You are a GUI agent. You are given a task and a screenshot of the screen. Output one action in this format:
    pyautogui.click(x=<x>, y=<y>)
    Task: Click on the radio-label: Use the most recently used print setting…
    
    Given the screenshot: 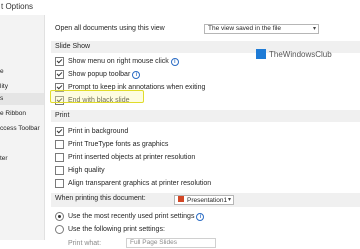 What is the action you would take?
    pyautogui.click(x=131, y=216)
    